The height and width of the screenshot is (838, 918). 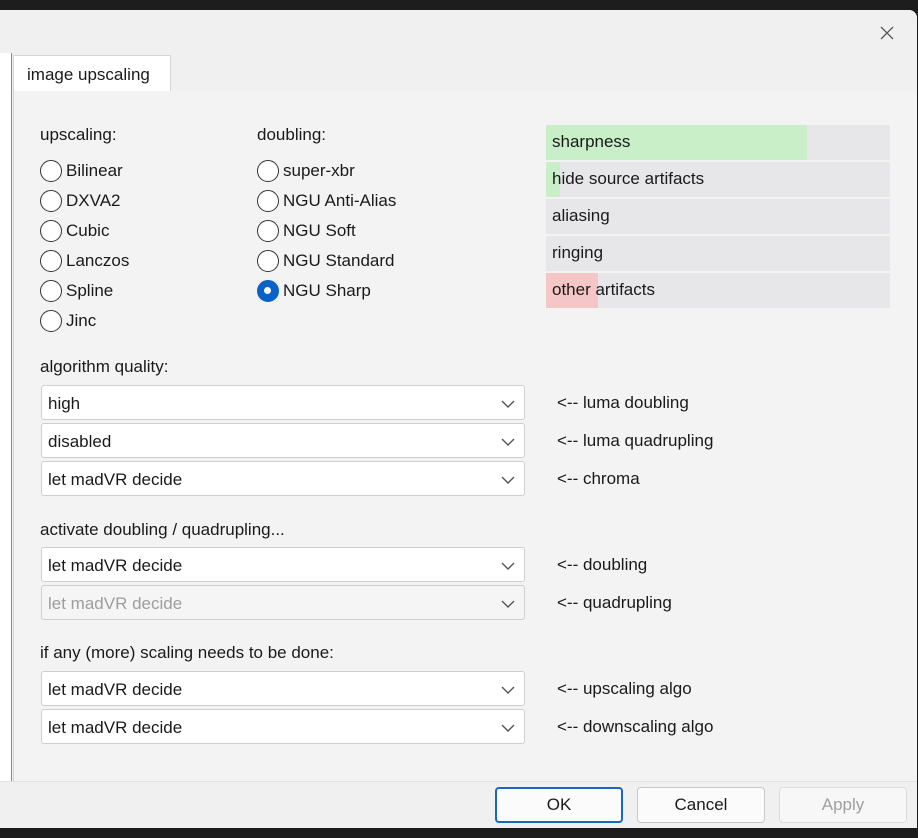 I want to click on radio-upscaling-0: Bilinear, so click(x=81, y=171).